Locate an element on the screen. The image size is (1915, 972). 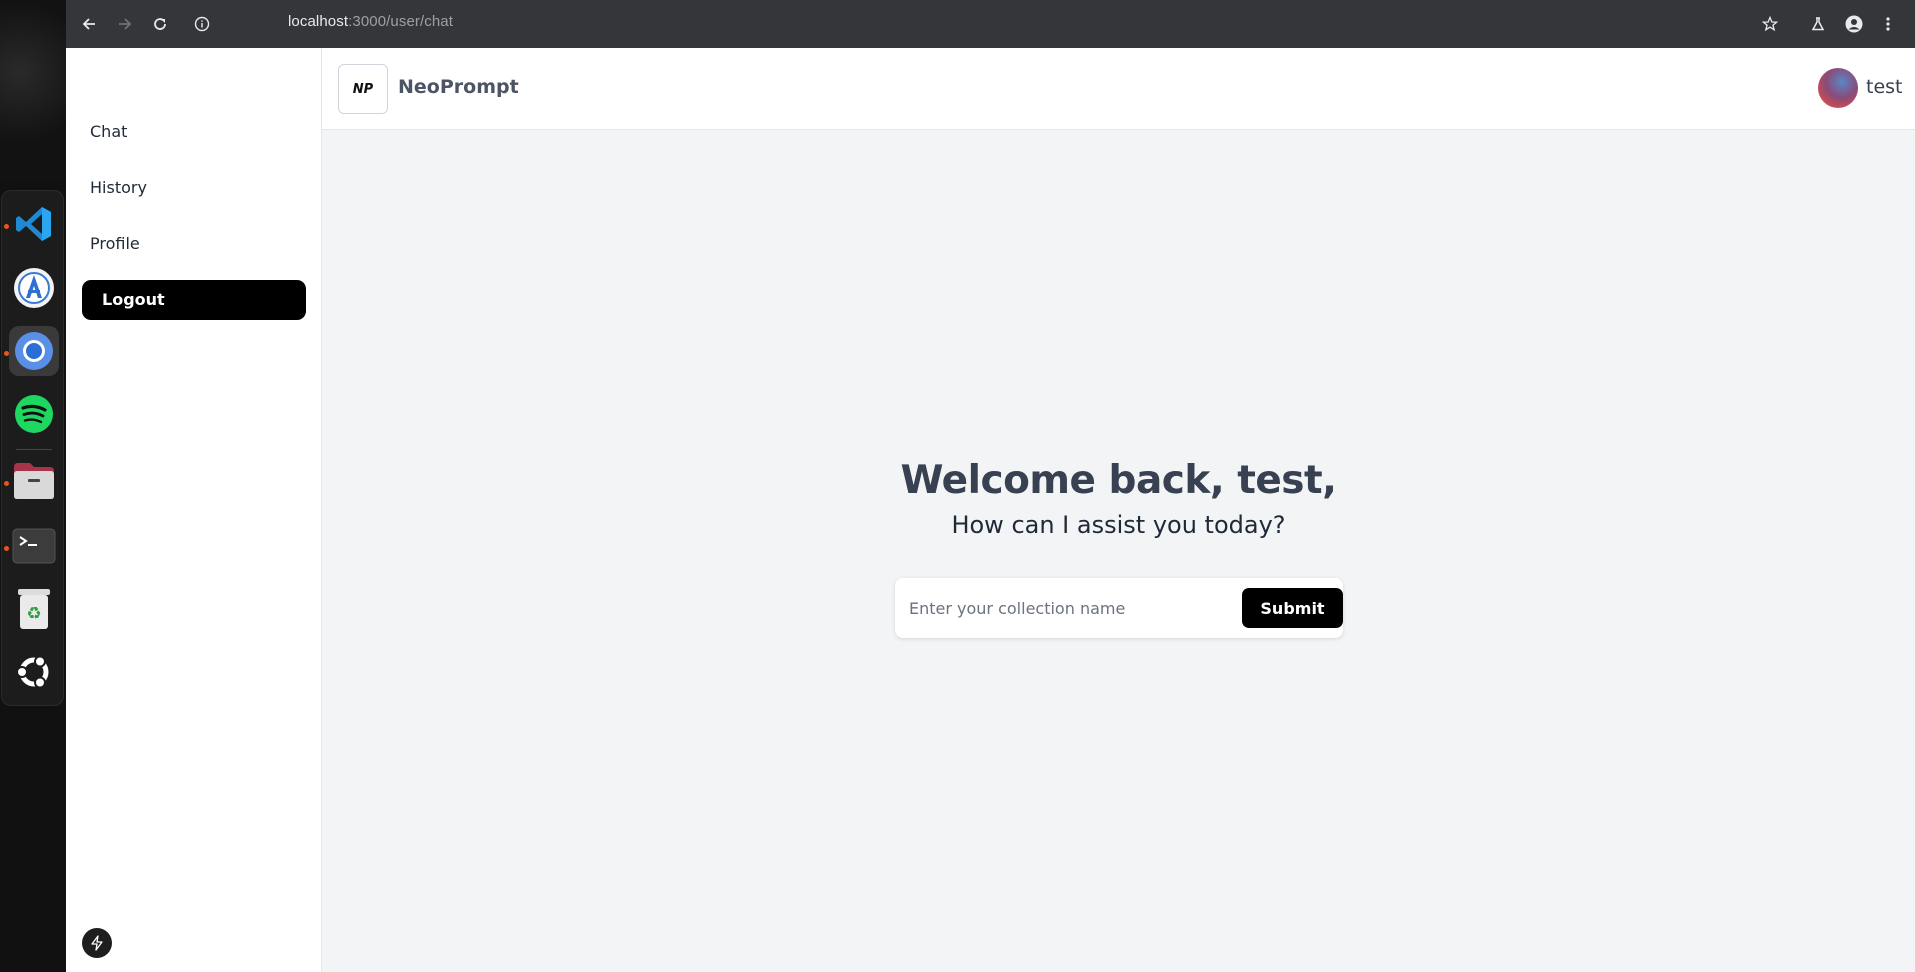
dock-separator is located at coordinates (34, 449).